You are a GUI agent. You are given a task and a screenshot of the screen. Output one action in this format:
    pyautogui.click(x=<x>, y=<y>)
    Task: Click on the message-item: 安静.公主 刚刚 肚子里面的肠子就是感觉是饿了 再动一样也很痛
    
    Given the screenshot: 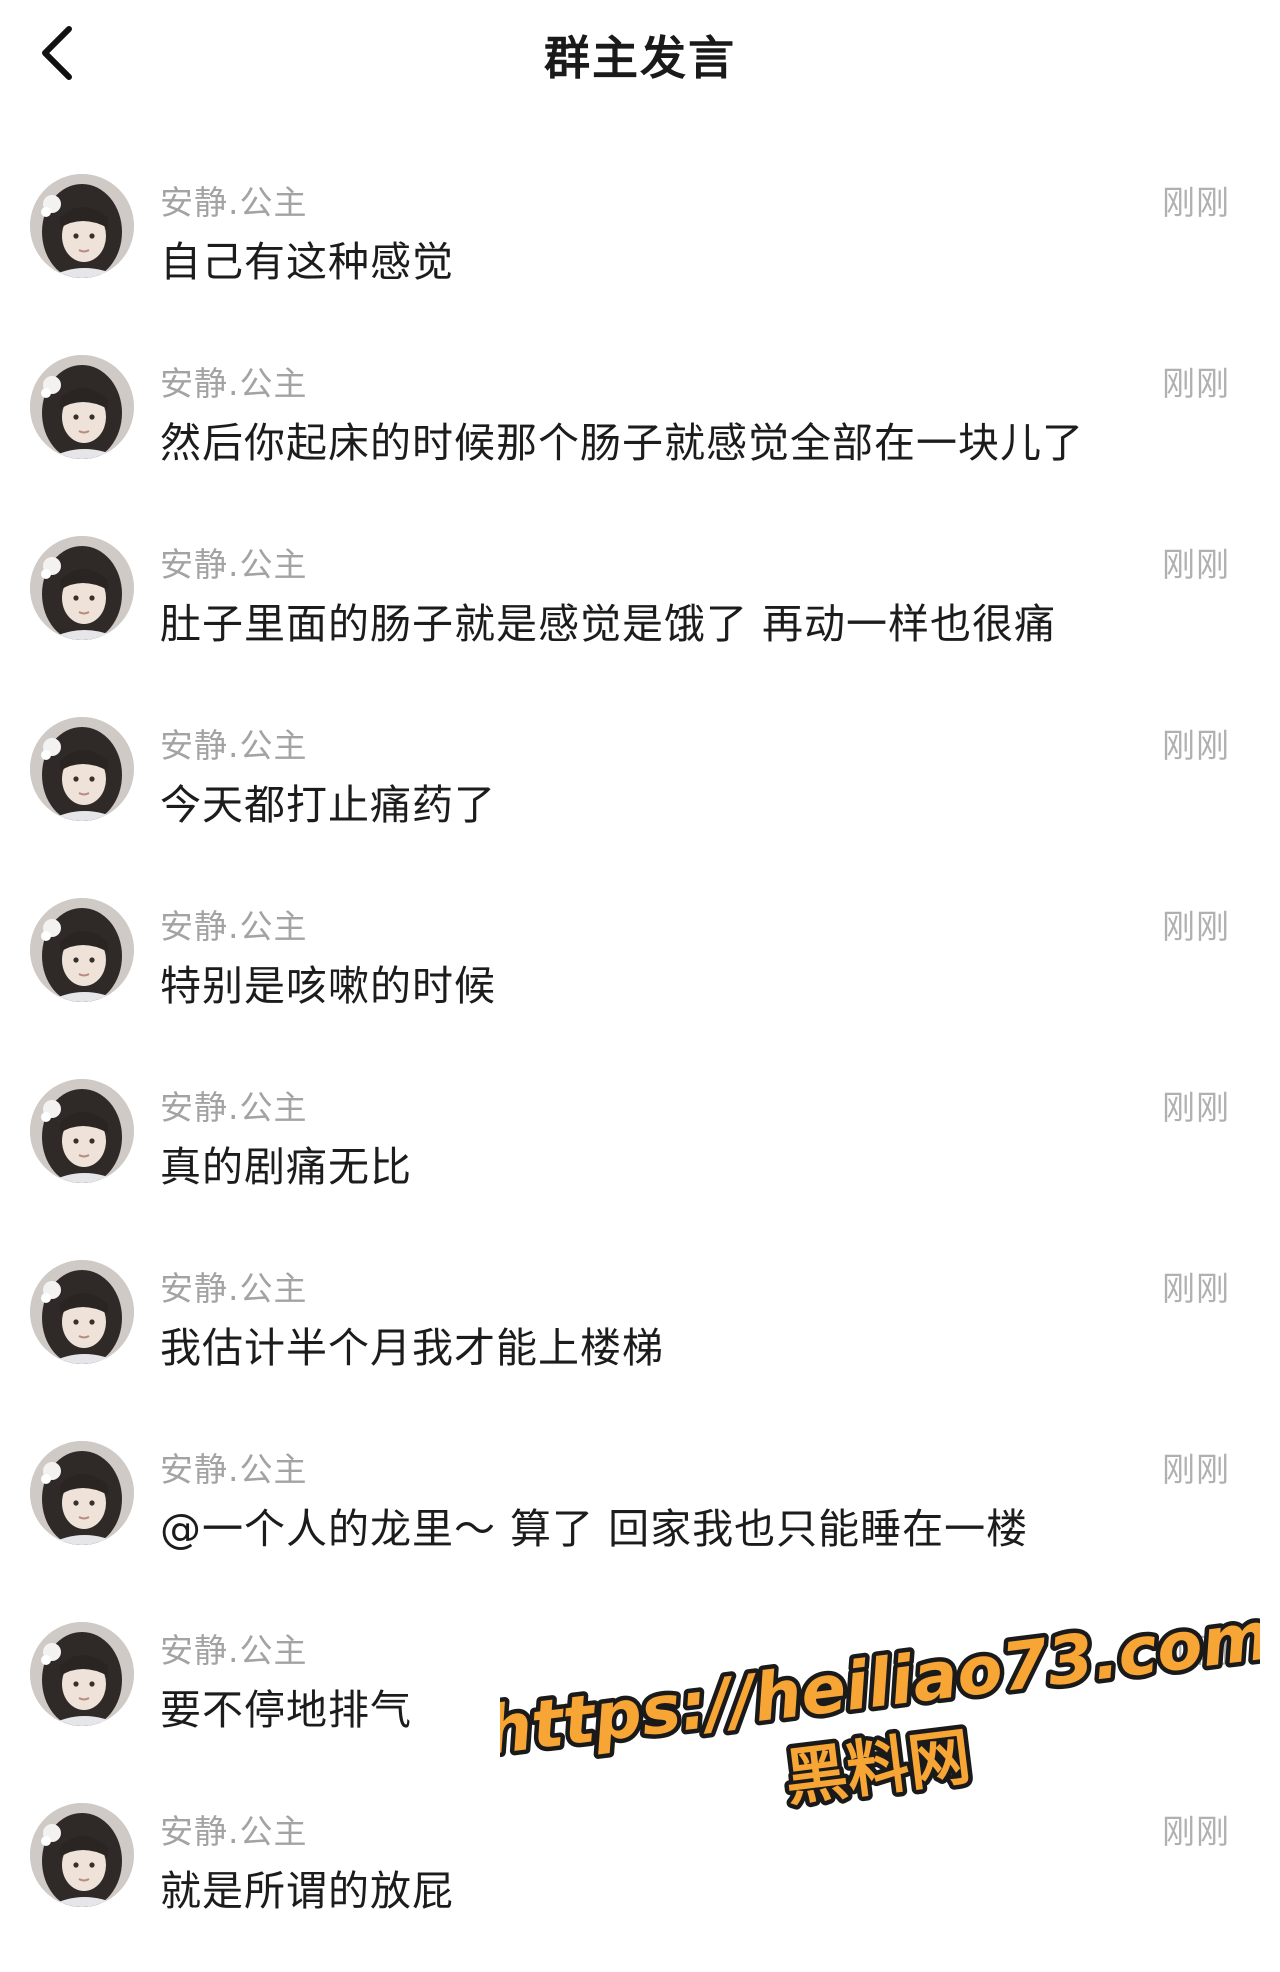 What is the action you would take?
    pyautogui.click(x=640, y=614)
    